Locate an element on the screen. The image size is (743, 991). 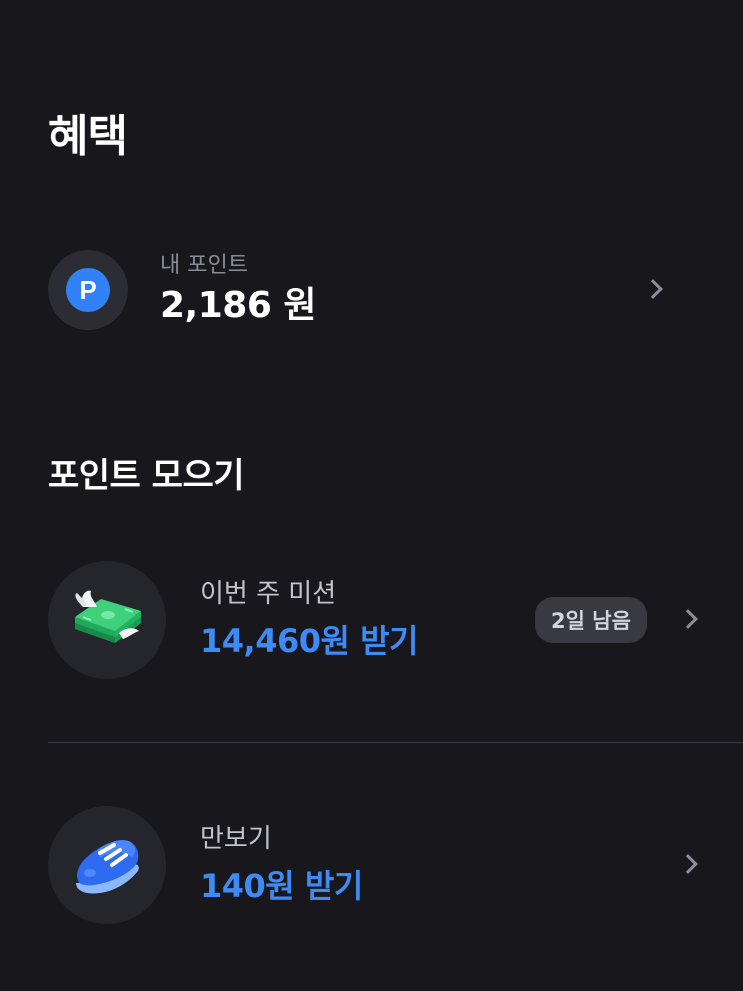
days-left-badge: 2일 남음 is located at coordinates (591, 620).